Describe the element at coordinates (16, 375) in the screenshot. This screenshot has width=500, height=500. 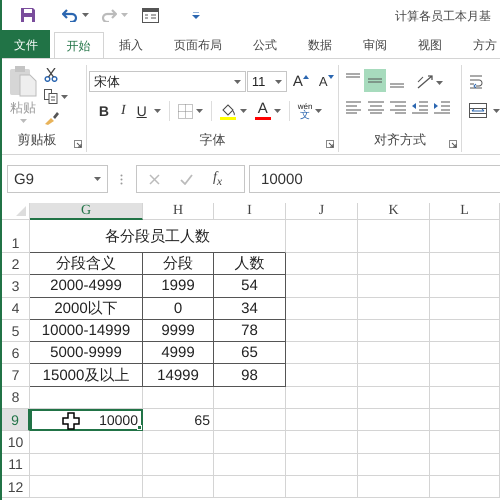
I see `row-header: 7` at that location.